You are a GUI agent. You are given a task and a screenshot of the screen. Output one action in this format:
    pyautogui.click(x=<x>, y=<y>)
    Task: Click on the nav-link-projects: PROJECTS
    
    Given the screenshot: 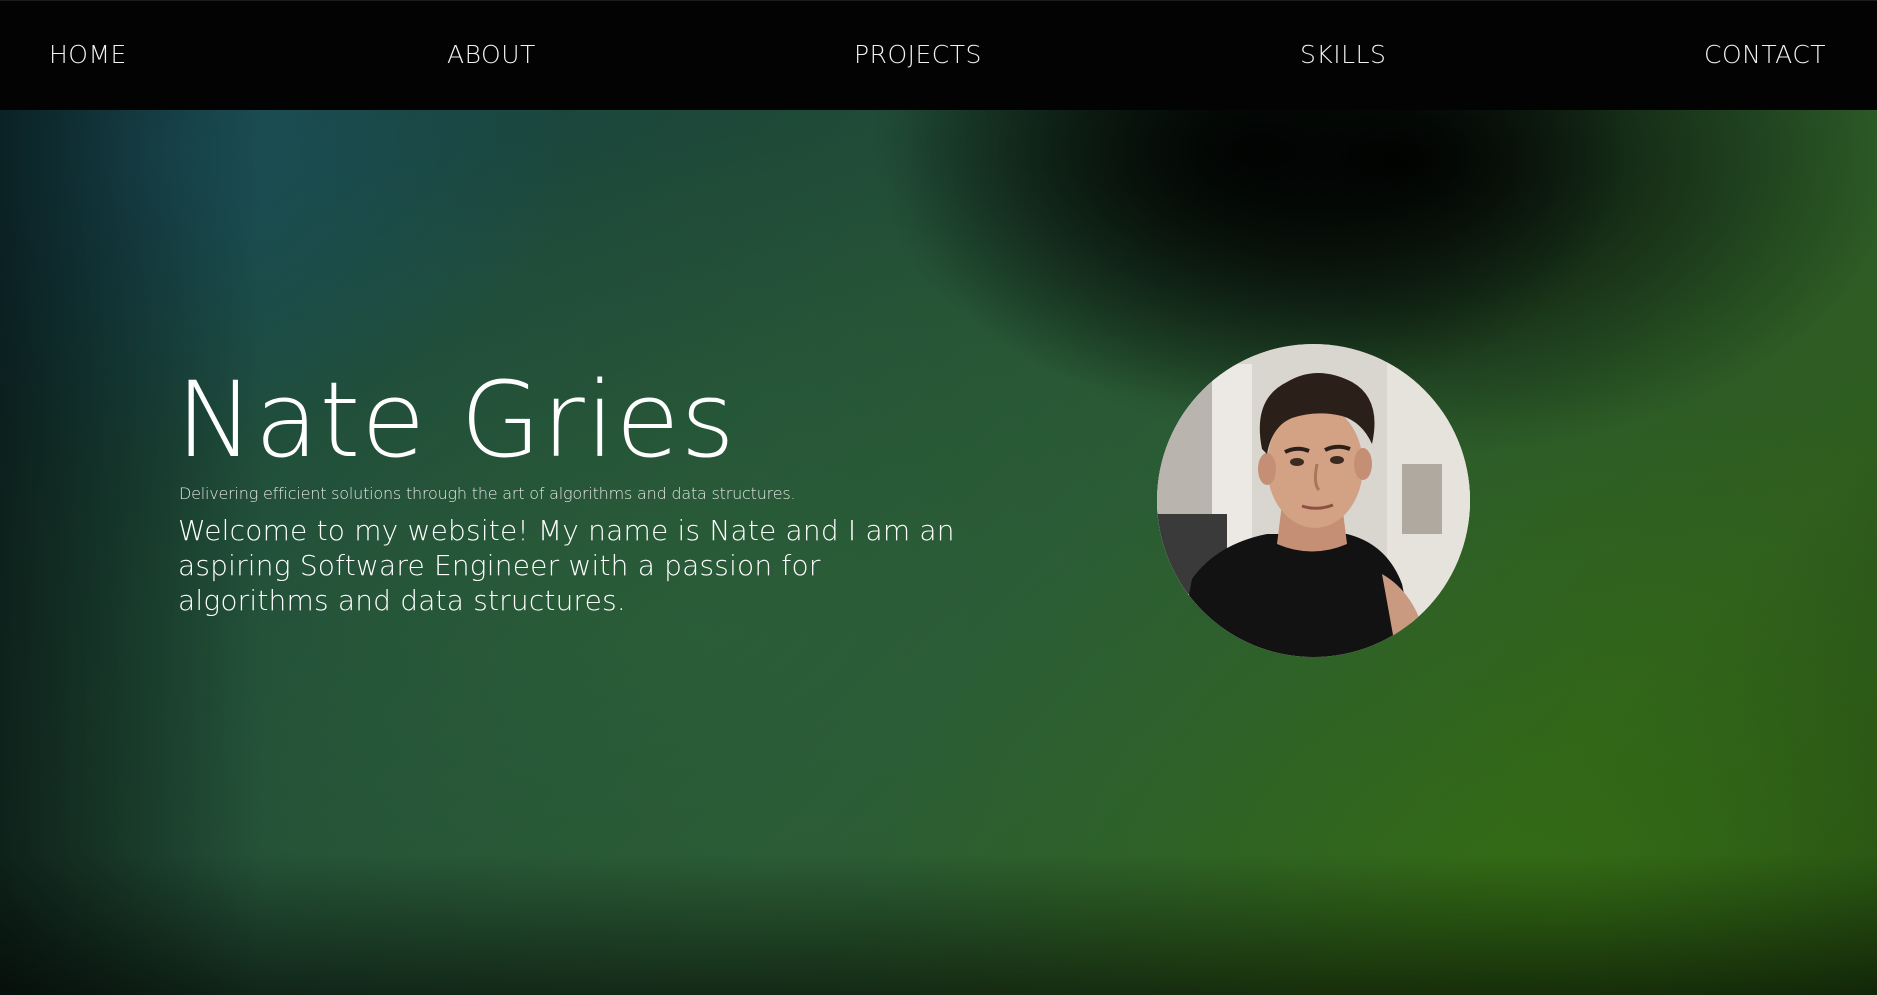 What is the action you would take?
    pyautogui.click(x=918, y=55)
    